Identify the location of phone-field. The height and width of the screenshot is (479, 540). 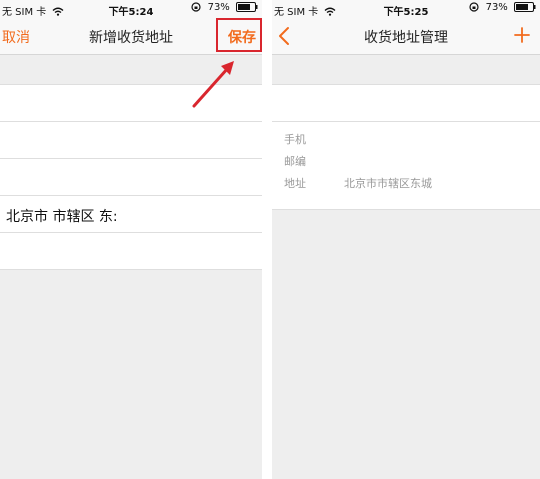
(131, 140).